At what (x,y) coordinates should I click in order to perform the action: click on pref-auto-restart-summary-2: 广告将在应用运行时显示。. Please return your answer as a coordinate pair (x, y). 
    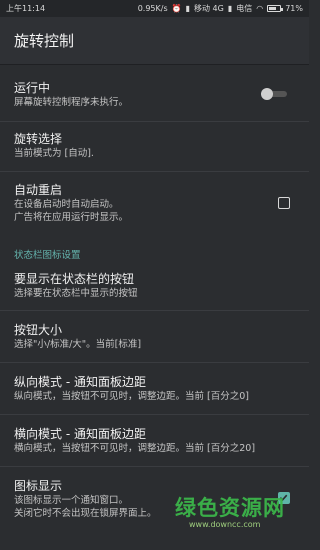
    Looking at the image, I should click on (71, 217).